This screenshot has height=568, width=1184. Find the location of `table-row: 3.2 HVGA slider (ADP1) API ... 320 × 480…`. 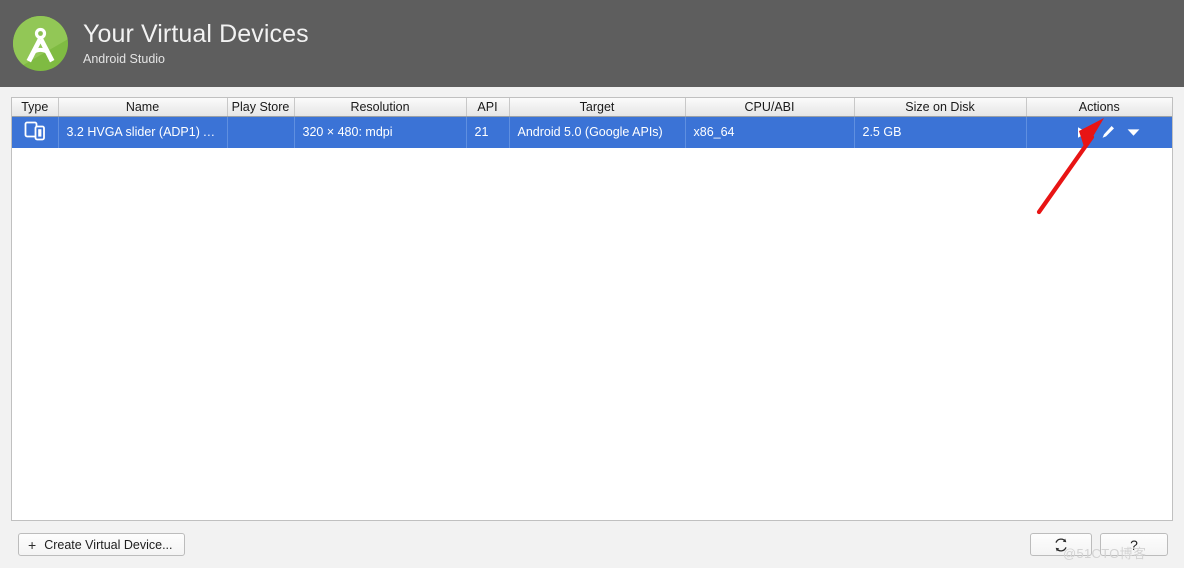

table-row: 3.2 HVGA slider (ADP1) API ... 320 × 480… is located at coordinates (592, 132).